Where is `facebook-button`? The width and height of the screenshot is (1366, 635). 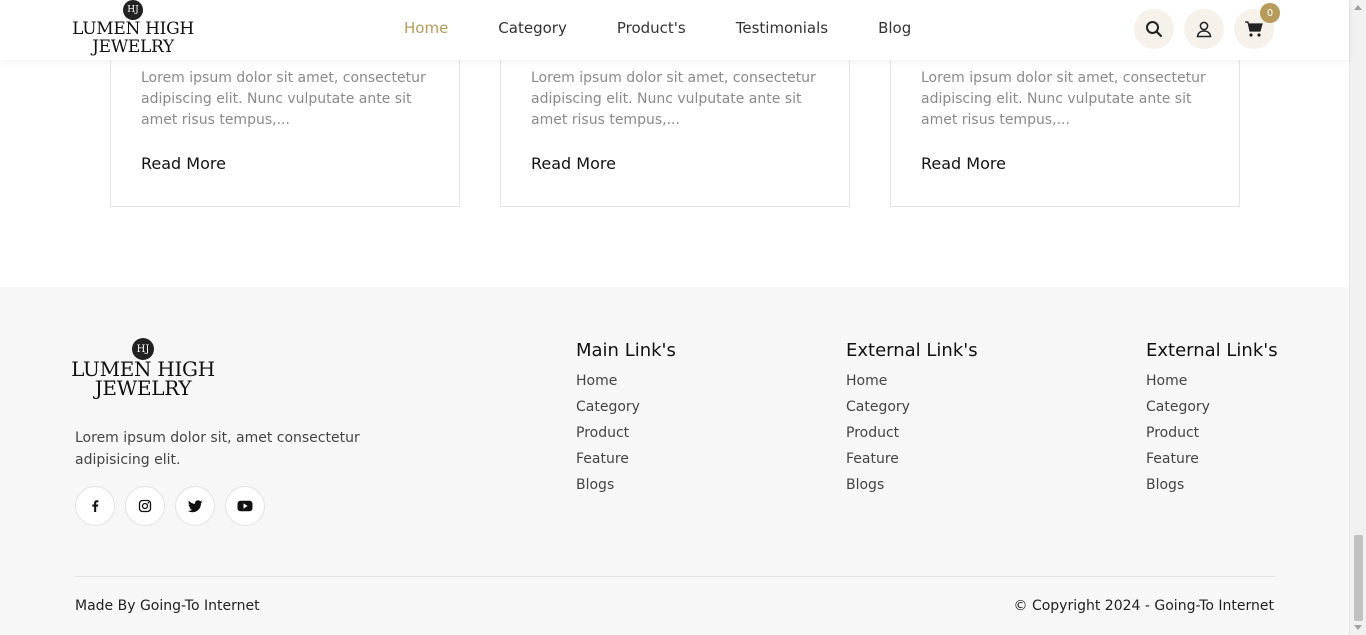 facebook-button is located at coordinates (95, 506).